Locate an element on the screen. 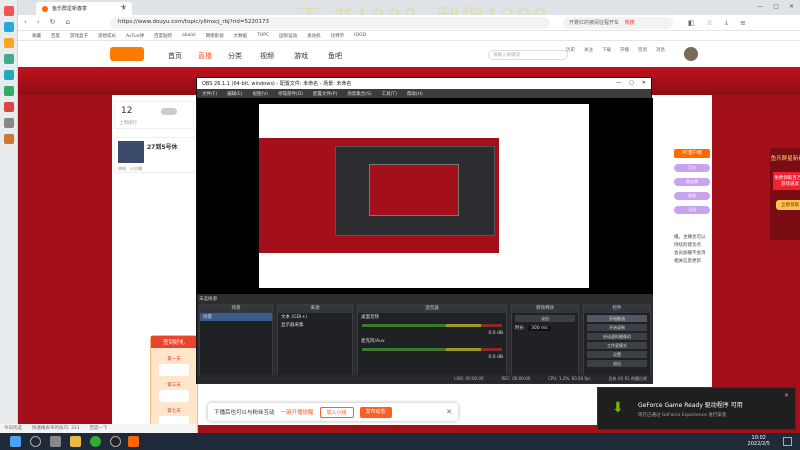 This screenshot has width=800, height=450. menu-scene-collection: 场景集合(S) is located at coordinates (359, 94).